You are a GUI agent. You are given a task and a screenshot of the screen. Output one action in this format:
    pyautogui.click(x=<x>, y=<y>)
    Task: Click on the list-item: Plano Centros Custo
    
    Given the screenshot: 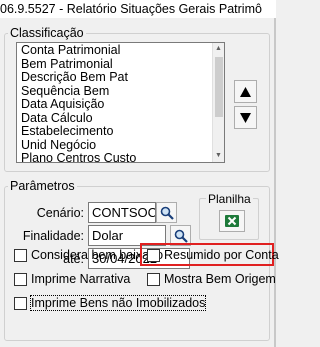 What is the action you would take?
    pyautogui.click(x=120, y=156)
    